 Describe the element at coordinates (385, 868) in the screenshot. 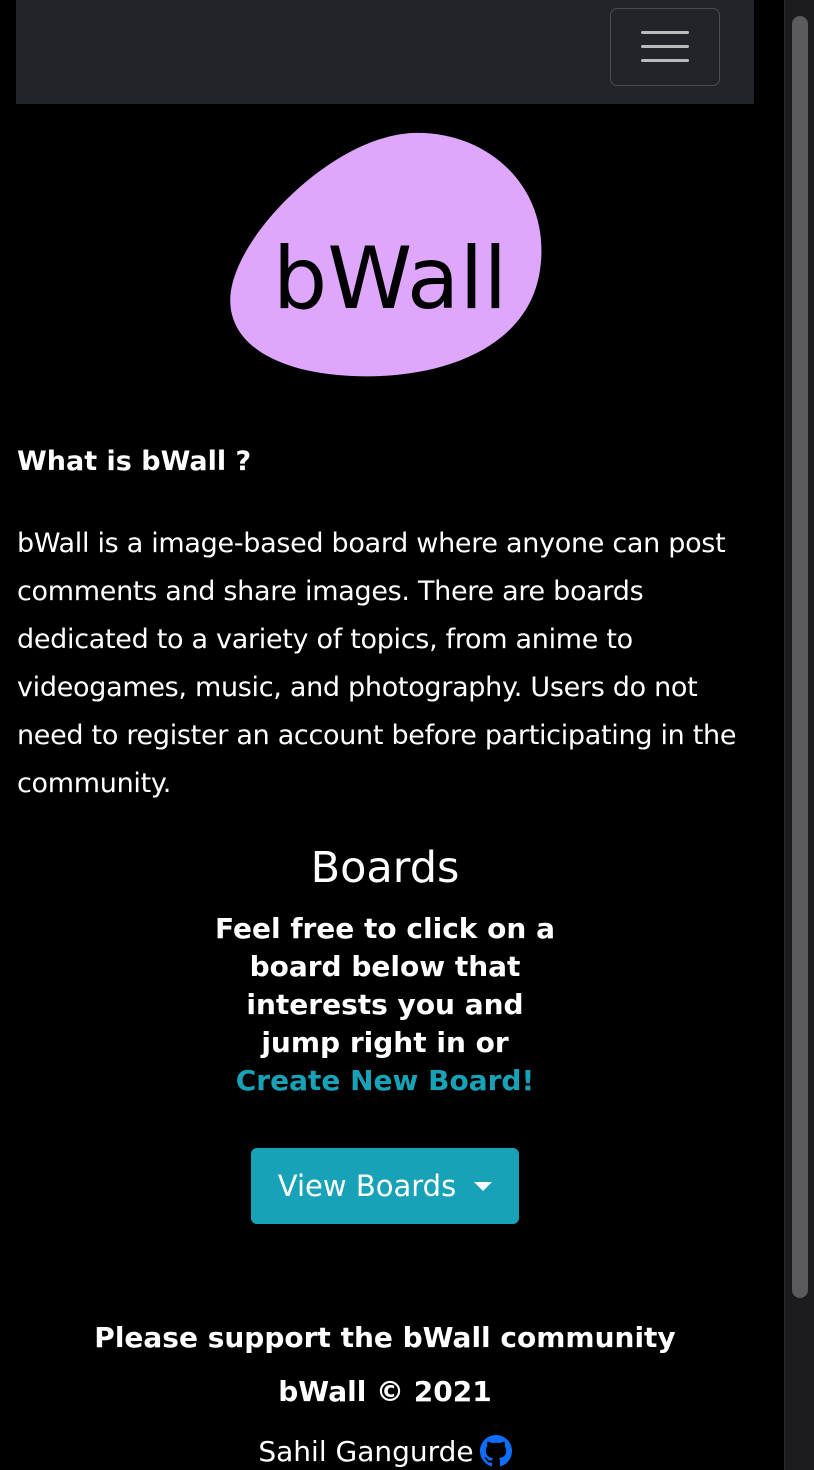

I see `boards-heading: Boards` at that location.